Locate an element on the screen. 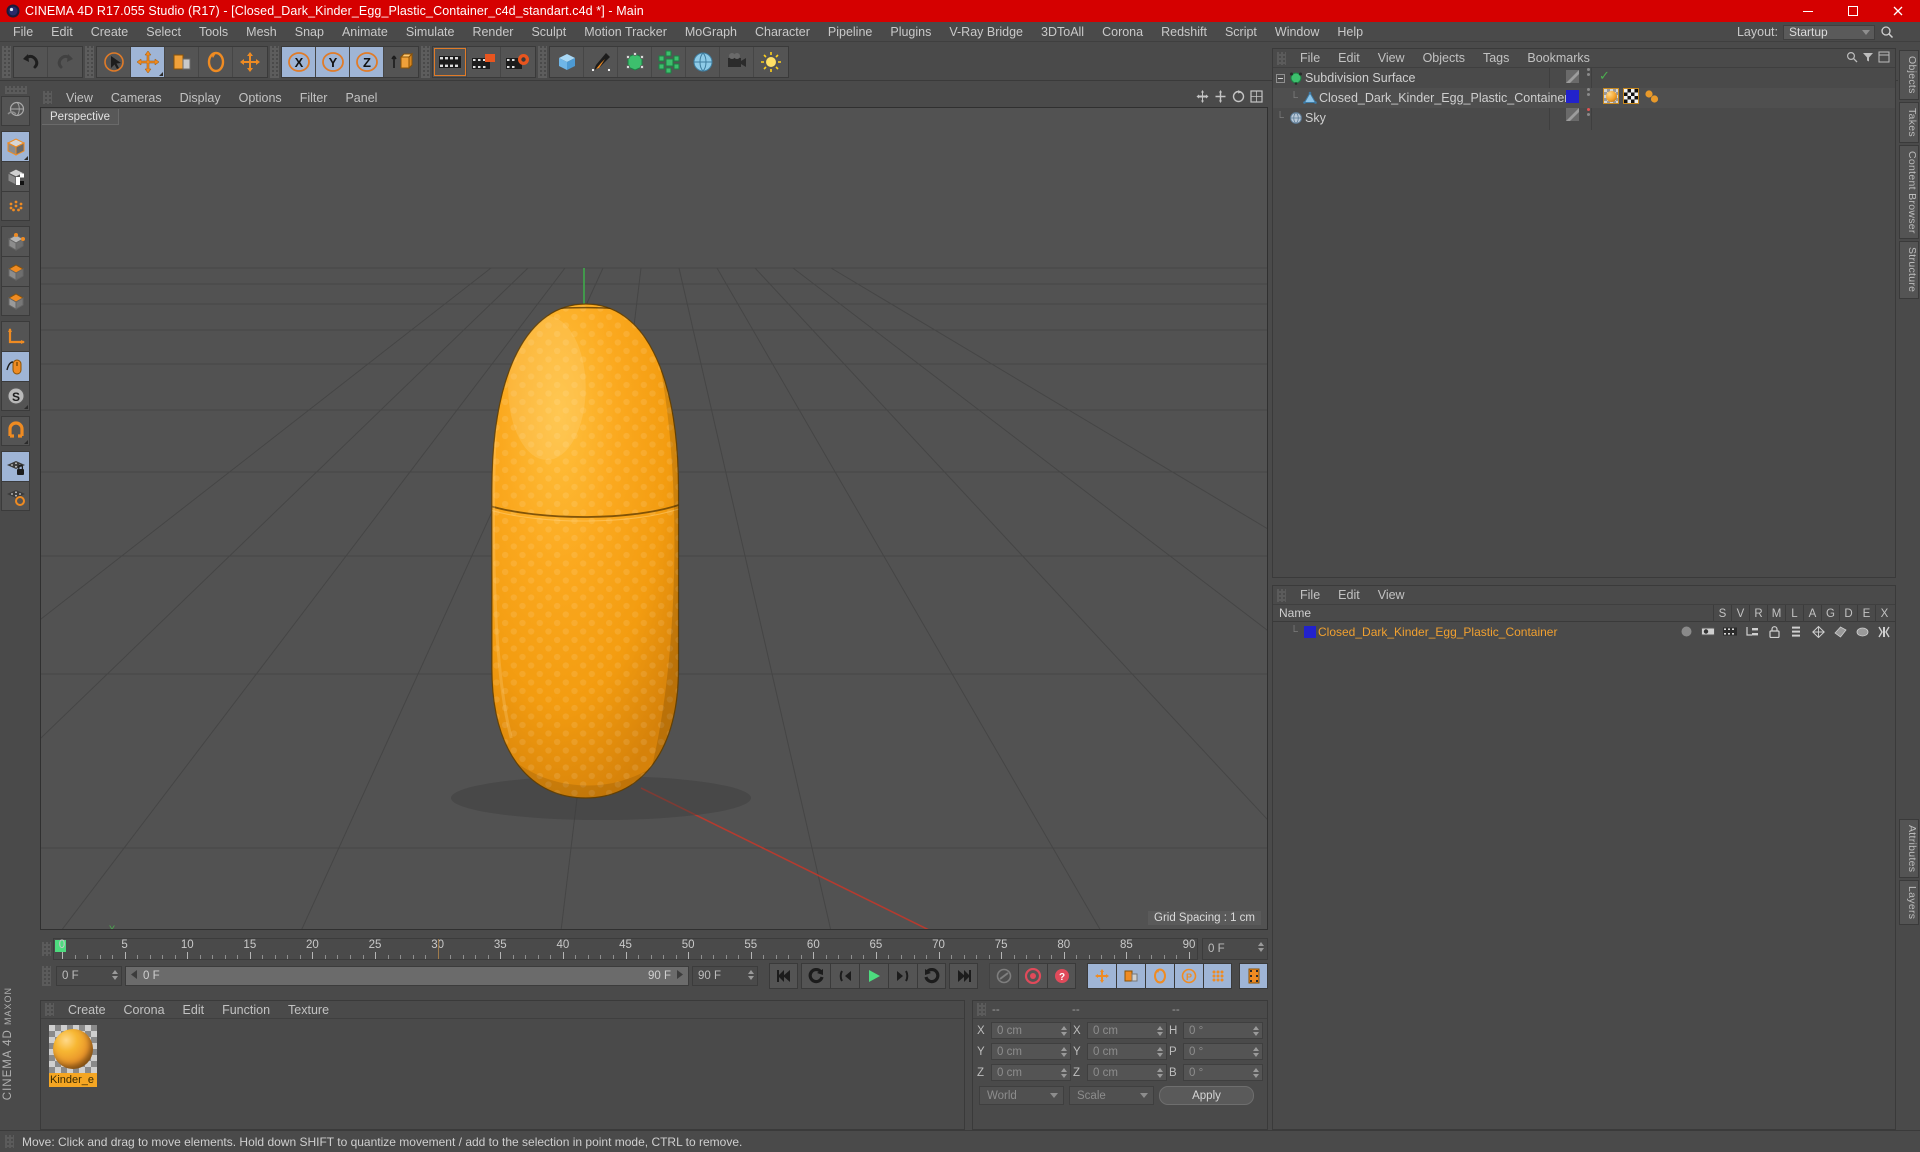 The width and height of the screenshot is (1920, 1152). layer-column-x: X is located at coordinates (1884, 613).